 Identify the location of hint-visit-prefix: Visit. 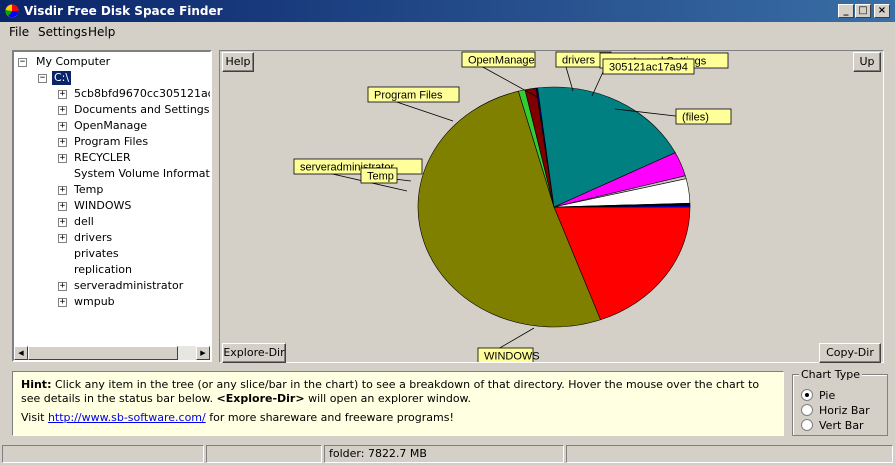
(34, 417).